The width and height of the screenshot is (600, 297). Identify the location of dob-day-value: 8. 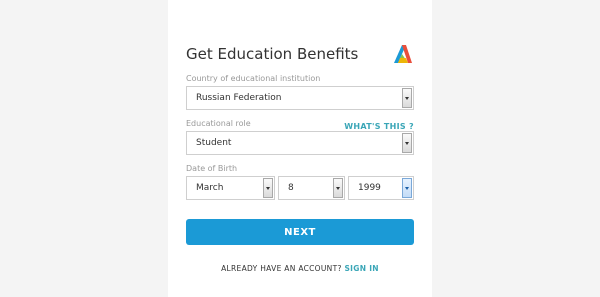
(291, 188).